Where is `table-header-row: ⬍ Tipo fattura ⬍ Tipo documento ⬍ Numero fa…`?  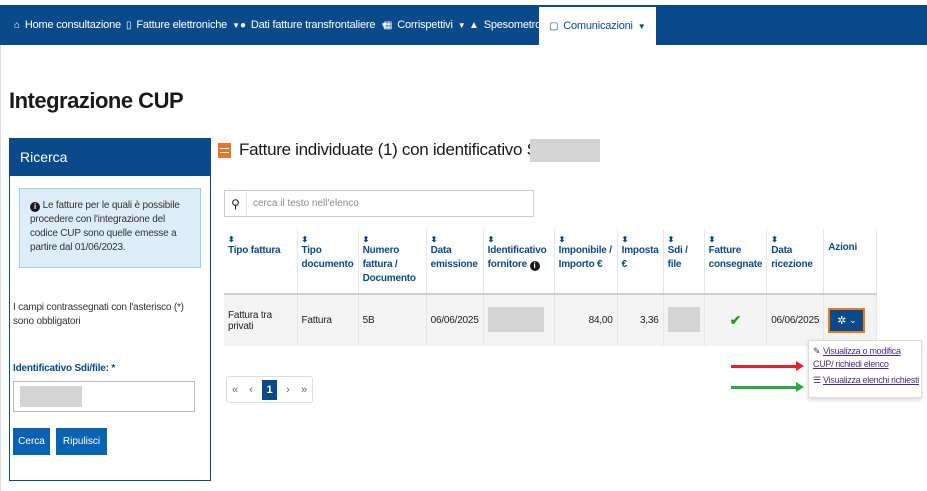 table-header-row: ⬍ Tipo fattura ⬍ Tipo documento ⬍ Numero fa… is located at coordinates (551, 262).